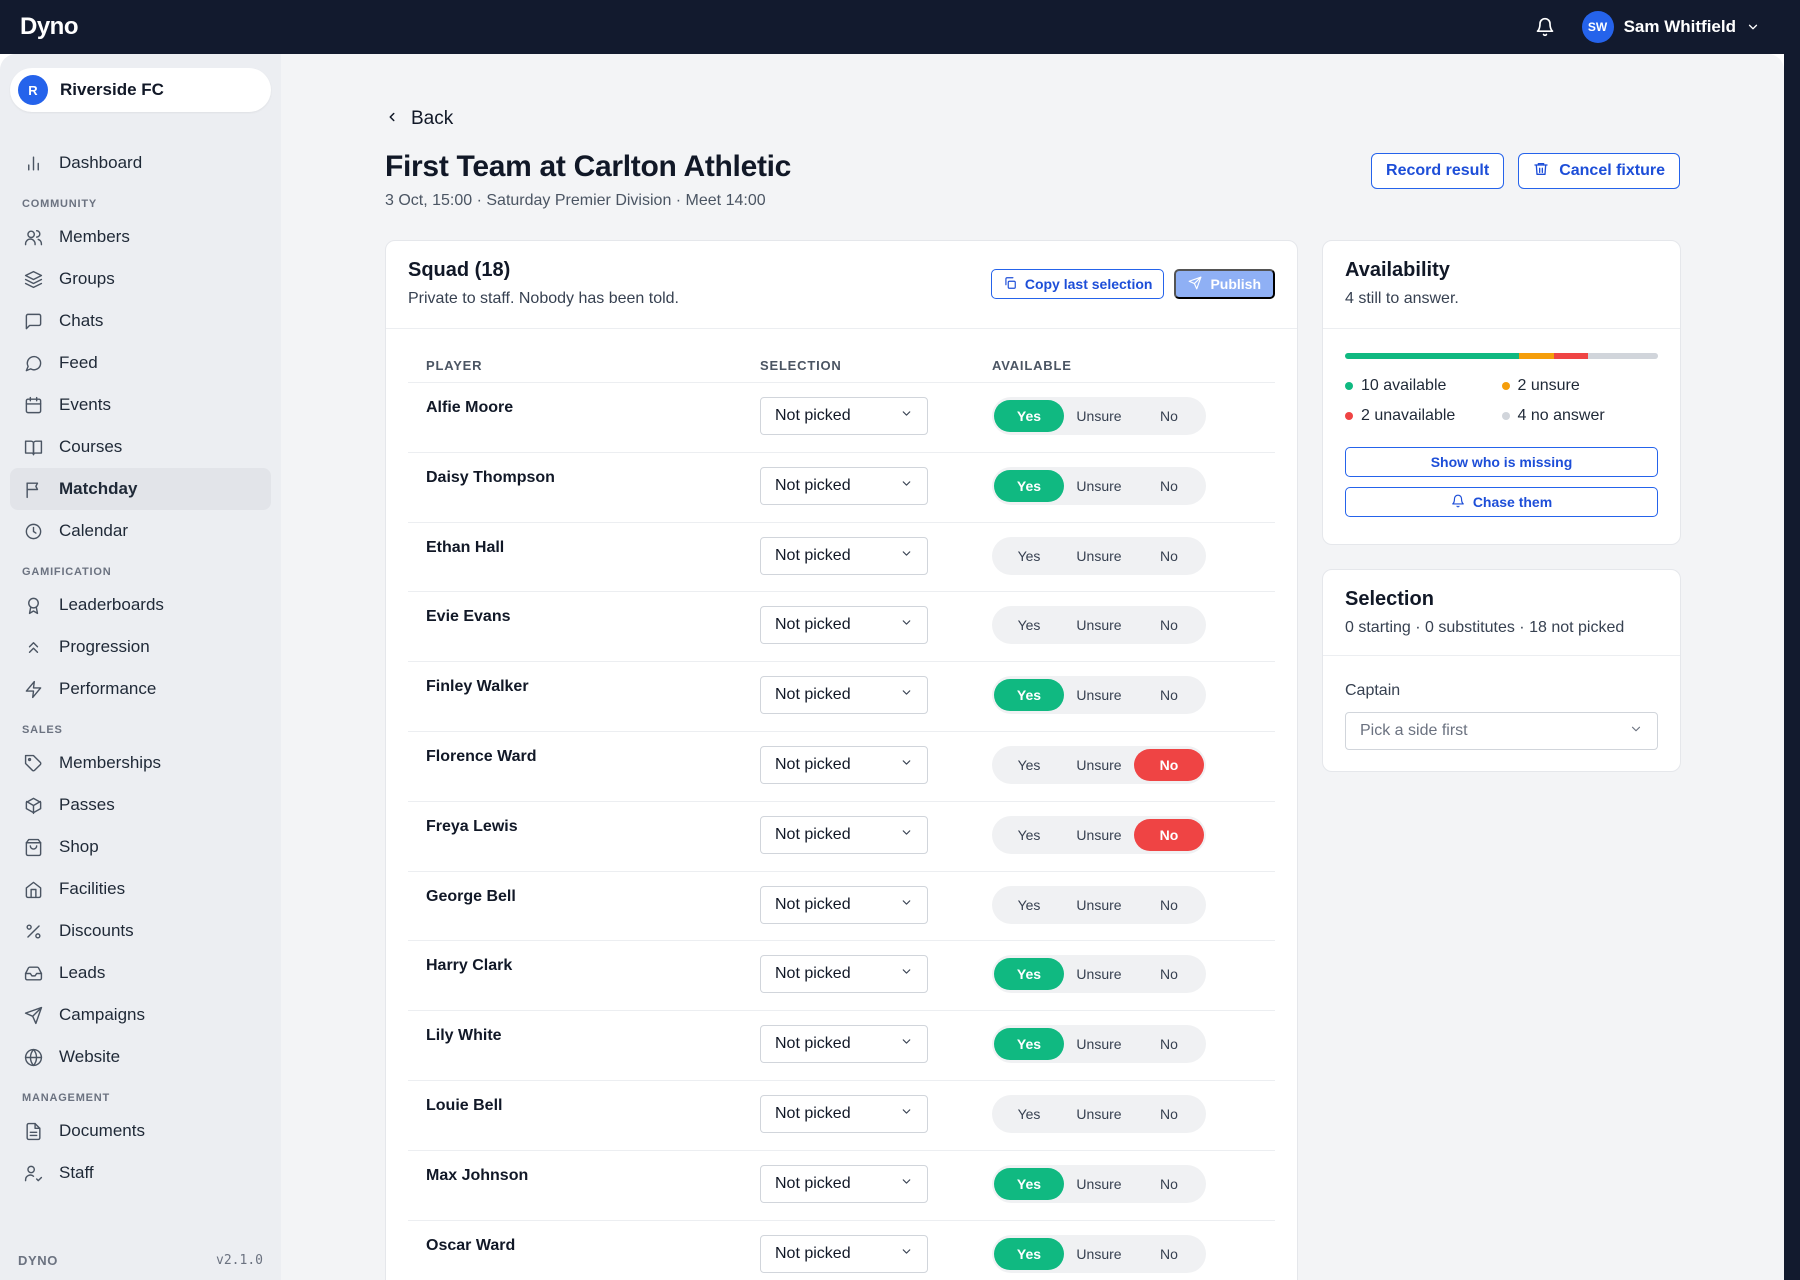  Describe the element at coordinates (140, 447) in the screenshot. I see `sidebar-item-courses: Courses` at that location.